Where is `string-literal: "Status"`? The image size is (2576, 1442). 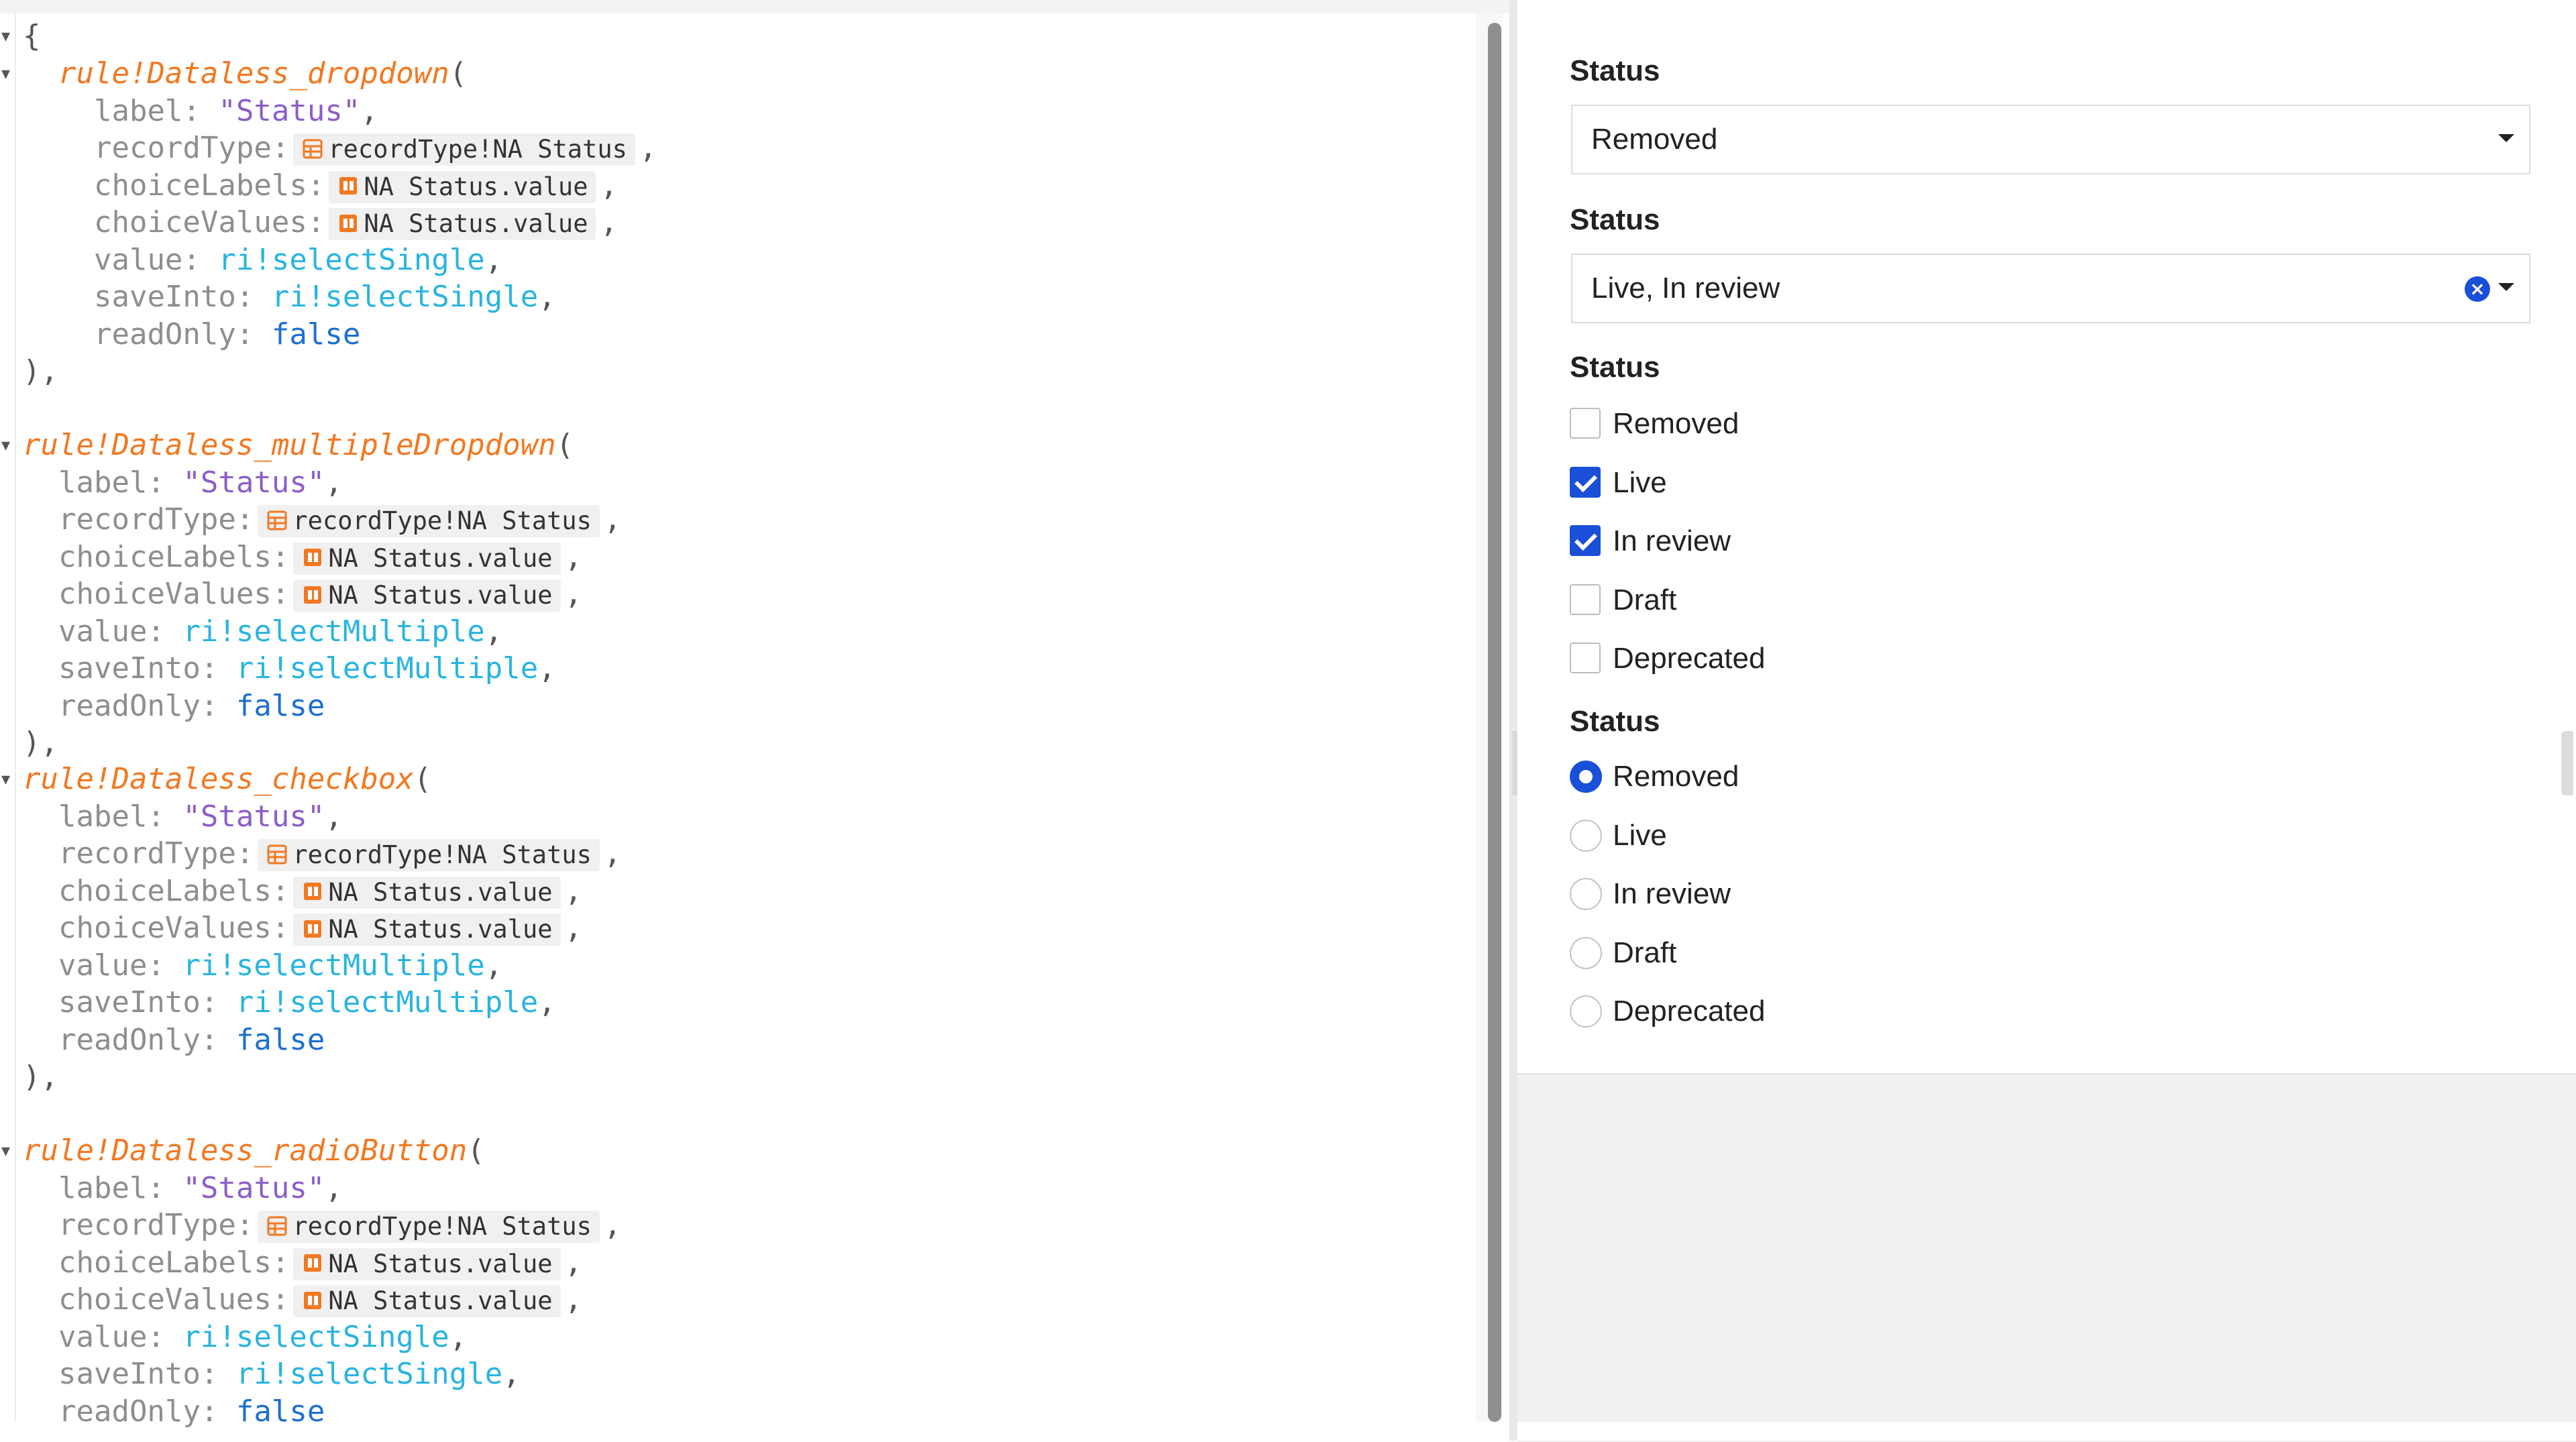
string-literal: "Status" is located at coordinates (253, 816).